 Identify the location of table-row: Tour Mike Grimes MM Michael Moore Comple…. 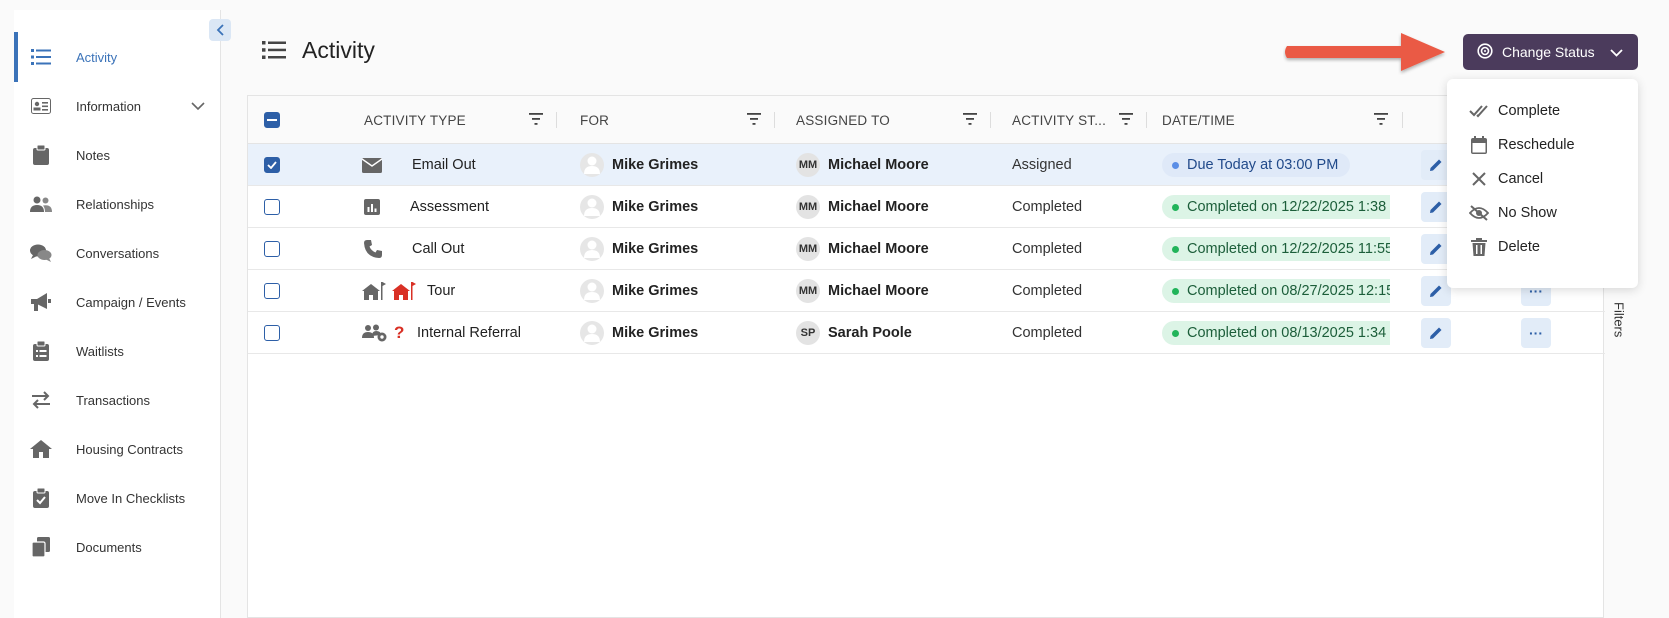
(926, 291).